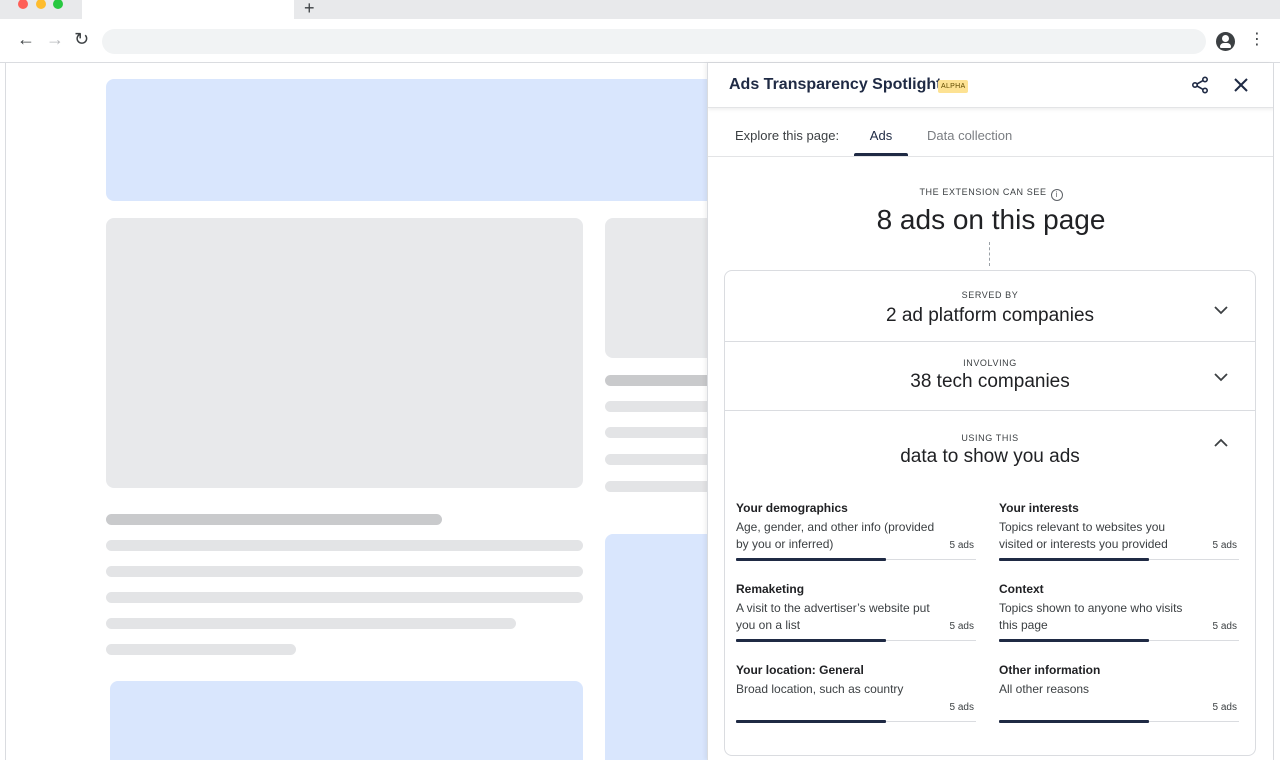  I want to click on tab-strip: +, so click(640, 9).